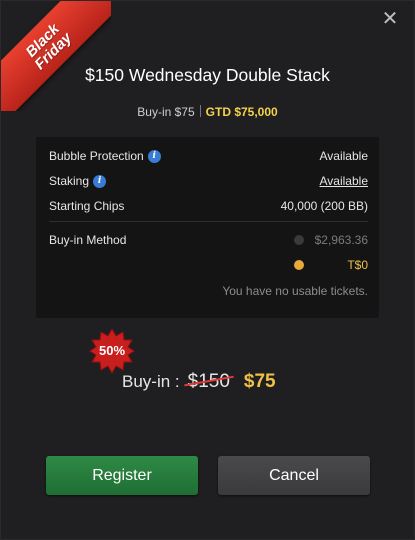  Describe the element at coordinates (151, 381) in the screenshot. I see `price-label: Buy-in :` at that location.